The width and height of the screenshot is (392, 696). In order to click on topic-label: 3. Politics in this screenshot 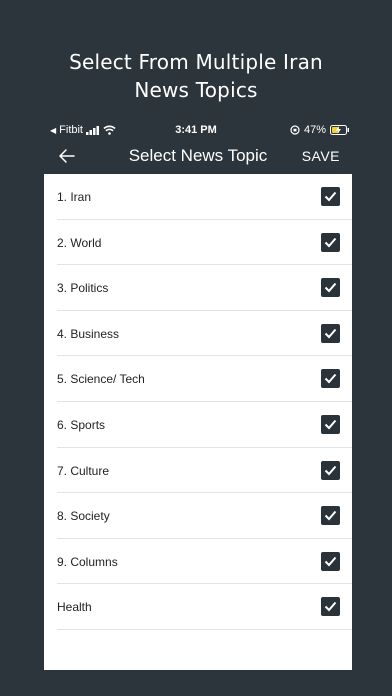, I will do `click(83, 288)`.